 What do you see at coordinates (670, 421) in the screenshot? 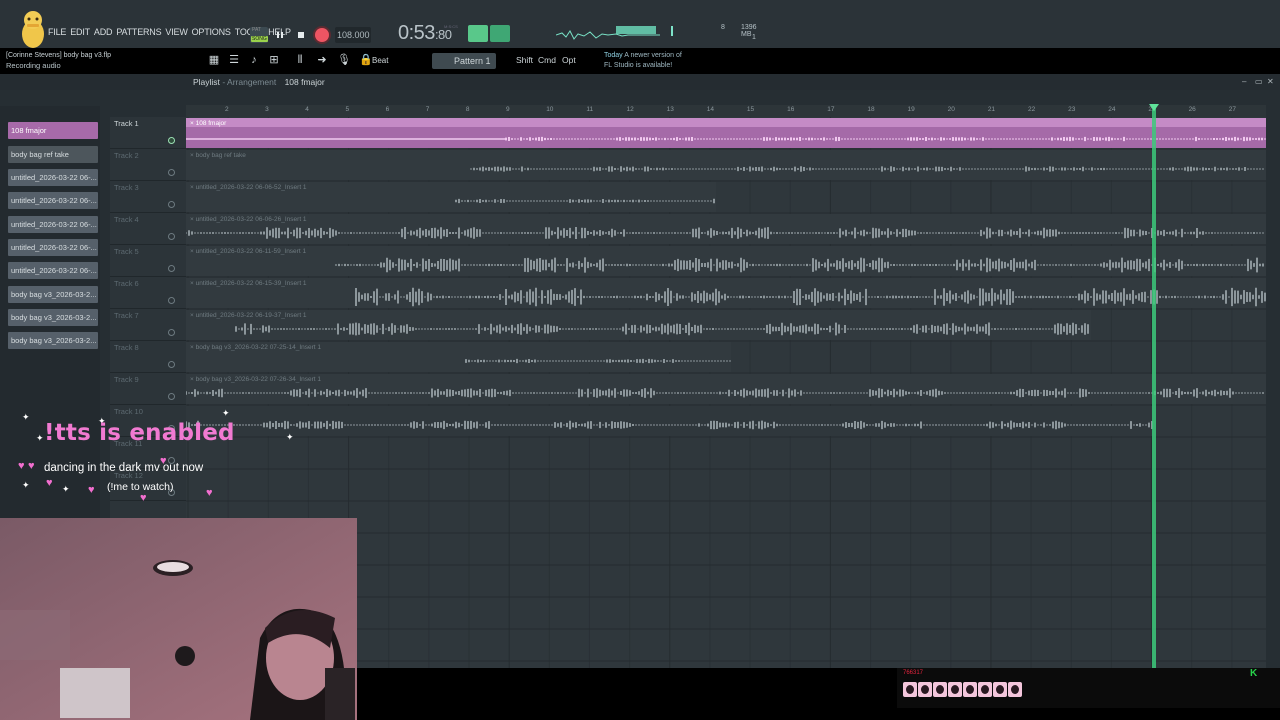
I see `audio-clip` at bounding box center [670, 421].